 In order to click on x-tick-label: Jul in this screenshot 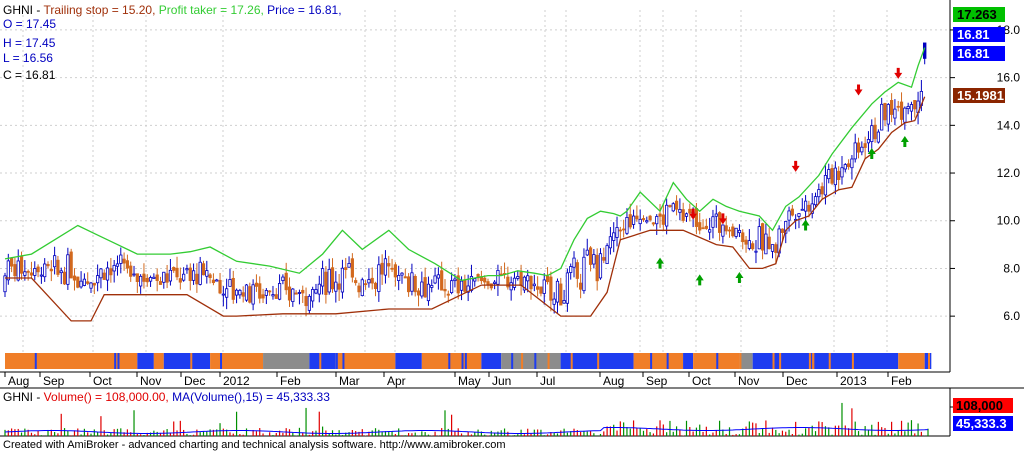, I will do `click(547, 381)`.